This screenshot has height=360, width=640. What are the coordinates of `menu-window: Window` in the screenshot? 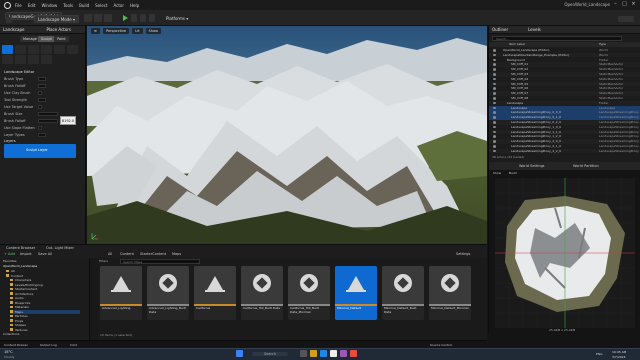 It's located at (49, 5).